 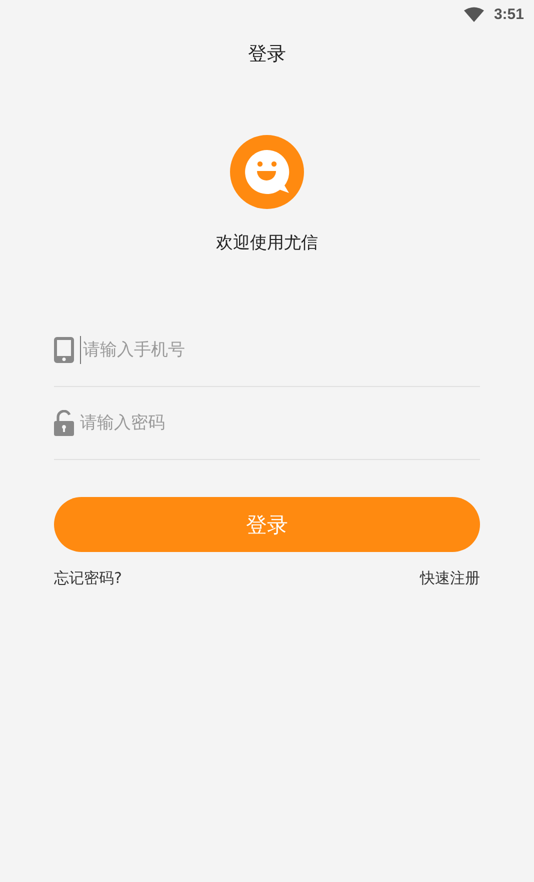 I want to click on welcome-text: 欢迎使用尤信, so click(x=267, y=243).